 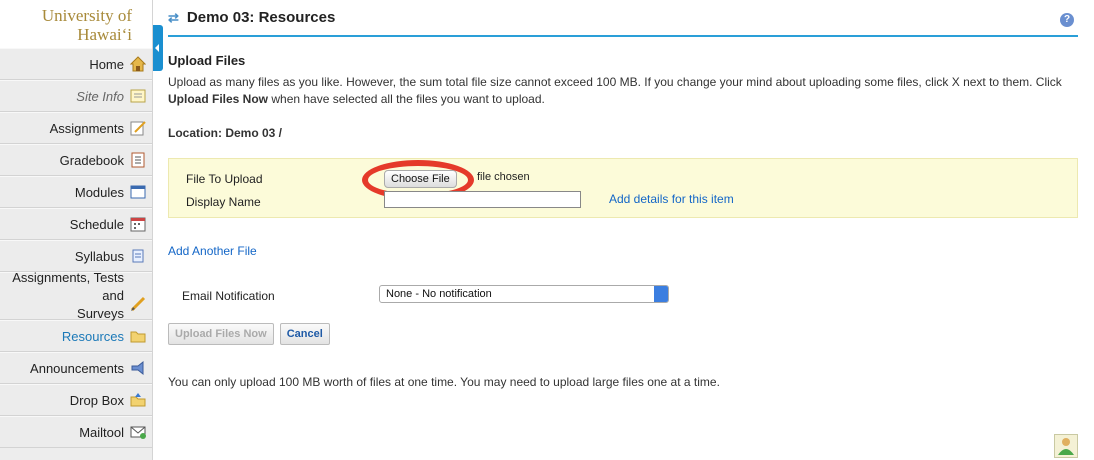 I want to click on collapse-sidebar-handle, so click(x=158, y=48).